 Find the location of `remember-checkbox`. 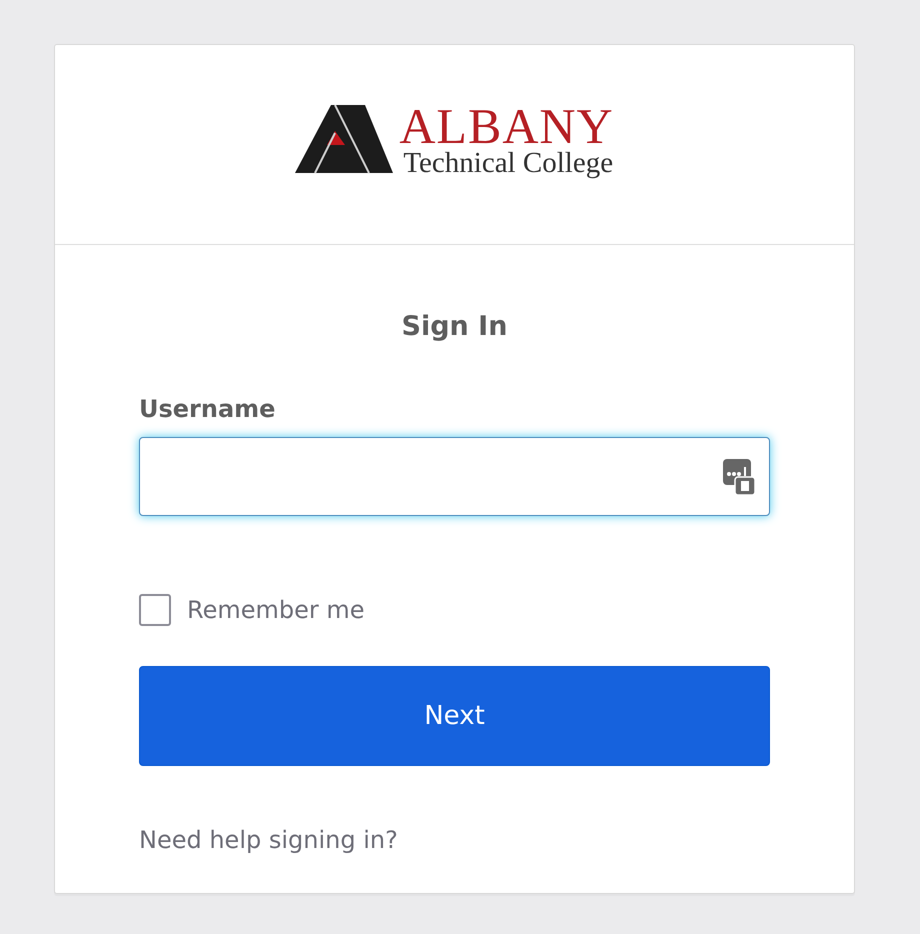

remember-checkbox is located at coordinates (155, 610).